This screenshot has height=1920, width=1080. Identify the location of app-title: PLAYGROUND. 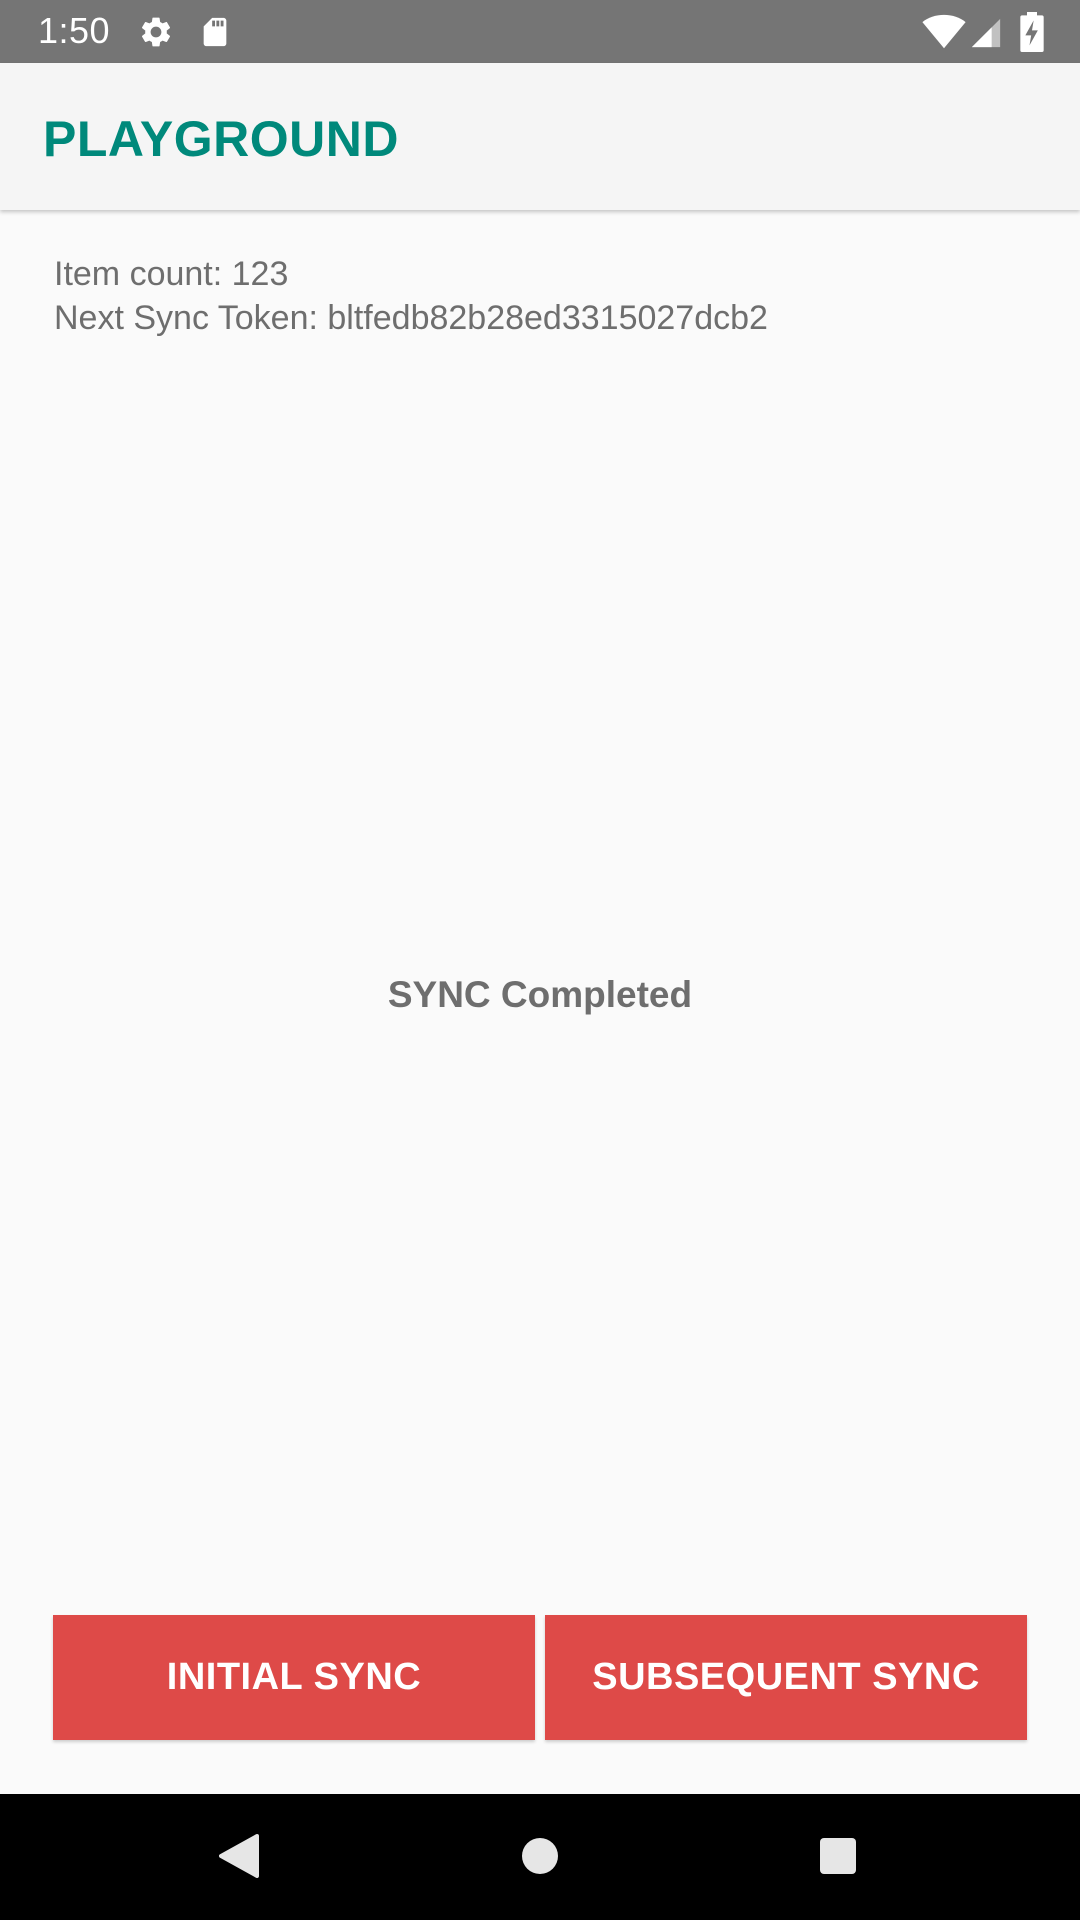
(221, 139).